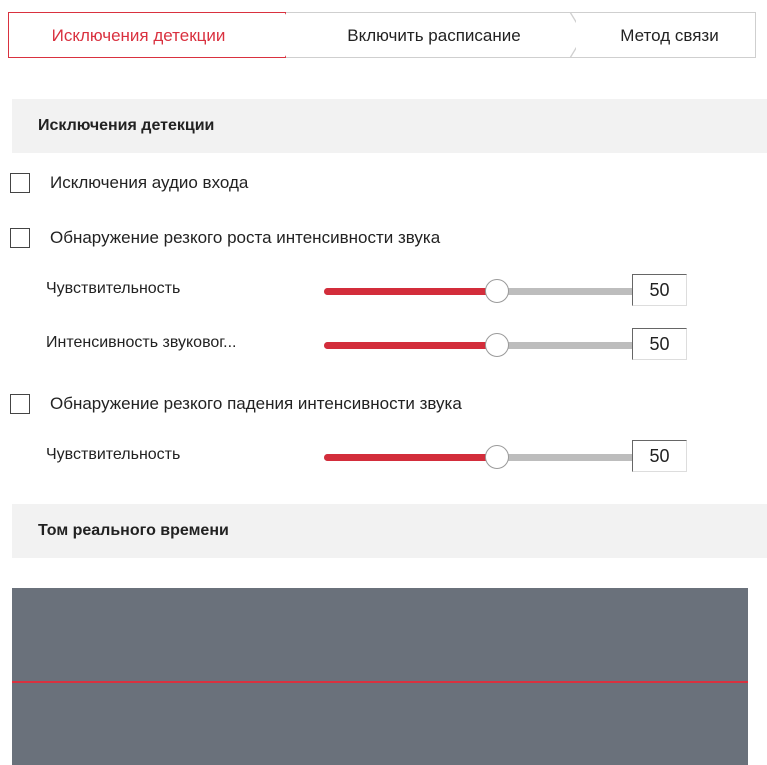  Describe the element at coordinates (20, 238) in the screenshot. I see `sudden-rise-checkbox` at that location.